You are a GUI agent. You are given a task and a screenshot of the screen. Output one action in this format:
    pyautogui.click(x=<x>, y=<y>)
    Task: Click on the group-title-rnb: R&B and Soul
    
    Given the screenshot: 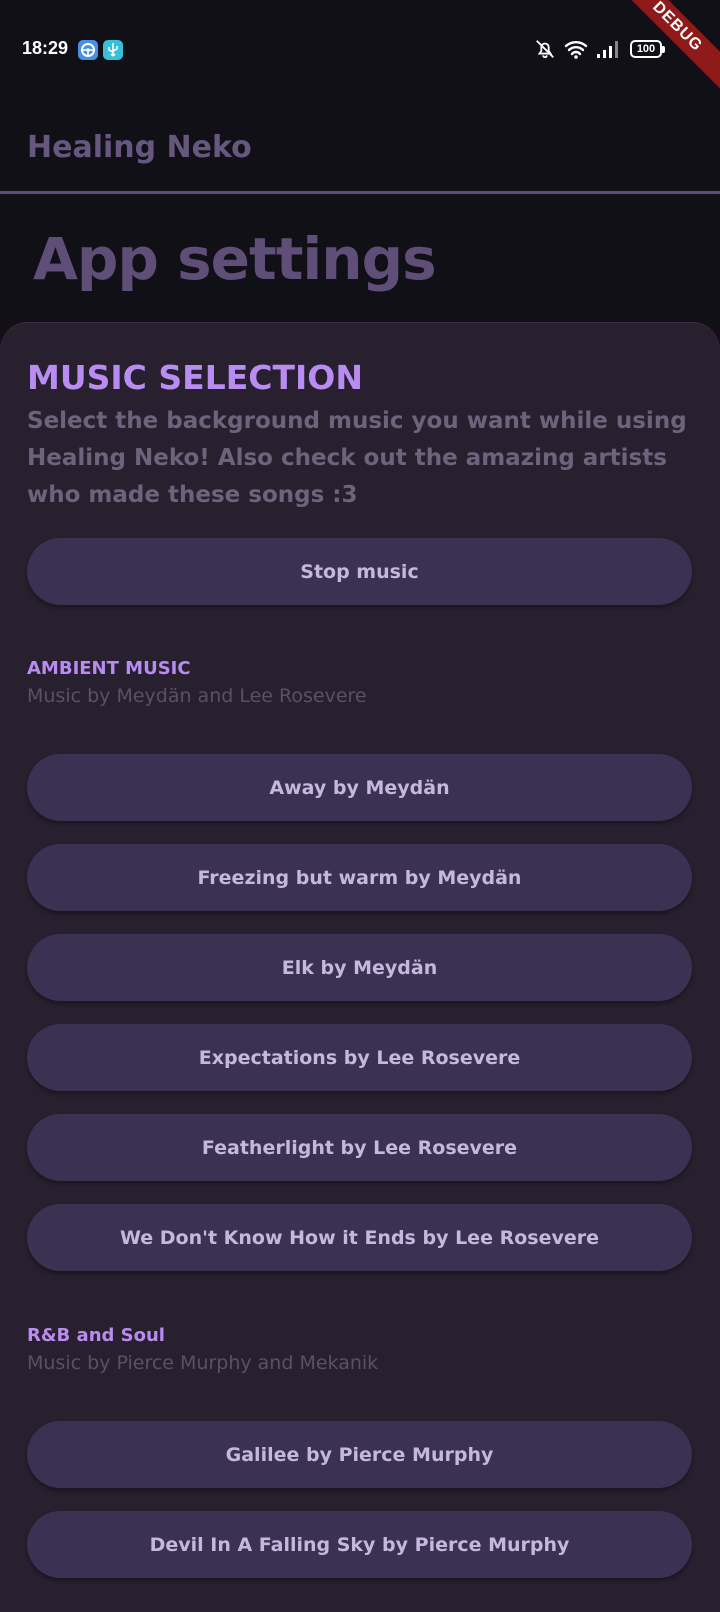 What is the action you would take?
    pyautogui.click(x=96, y=1335)
    